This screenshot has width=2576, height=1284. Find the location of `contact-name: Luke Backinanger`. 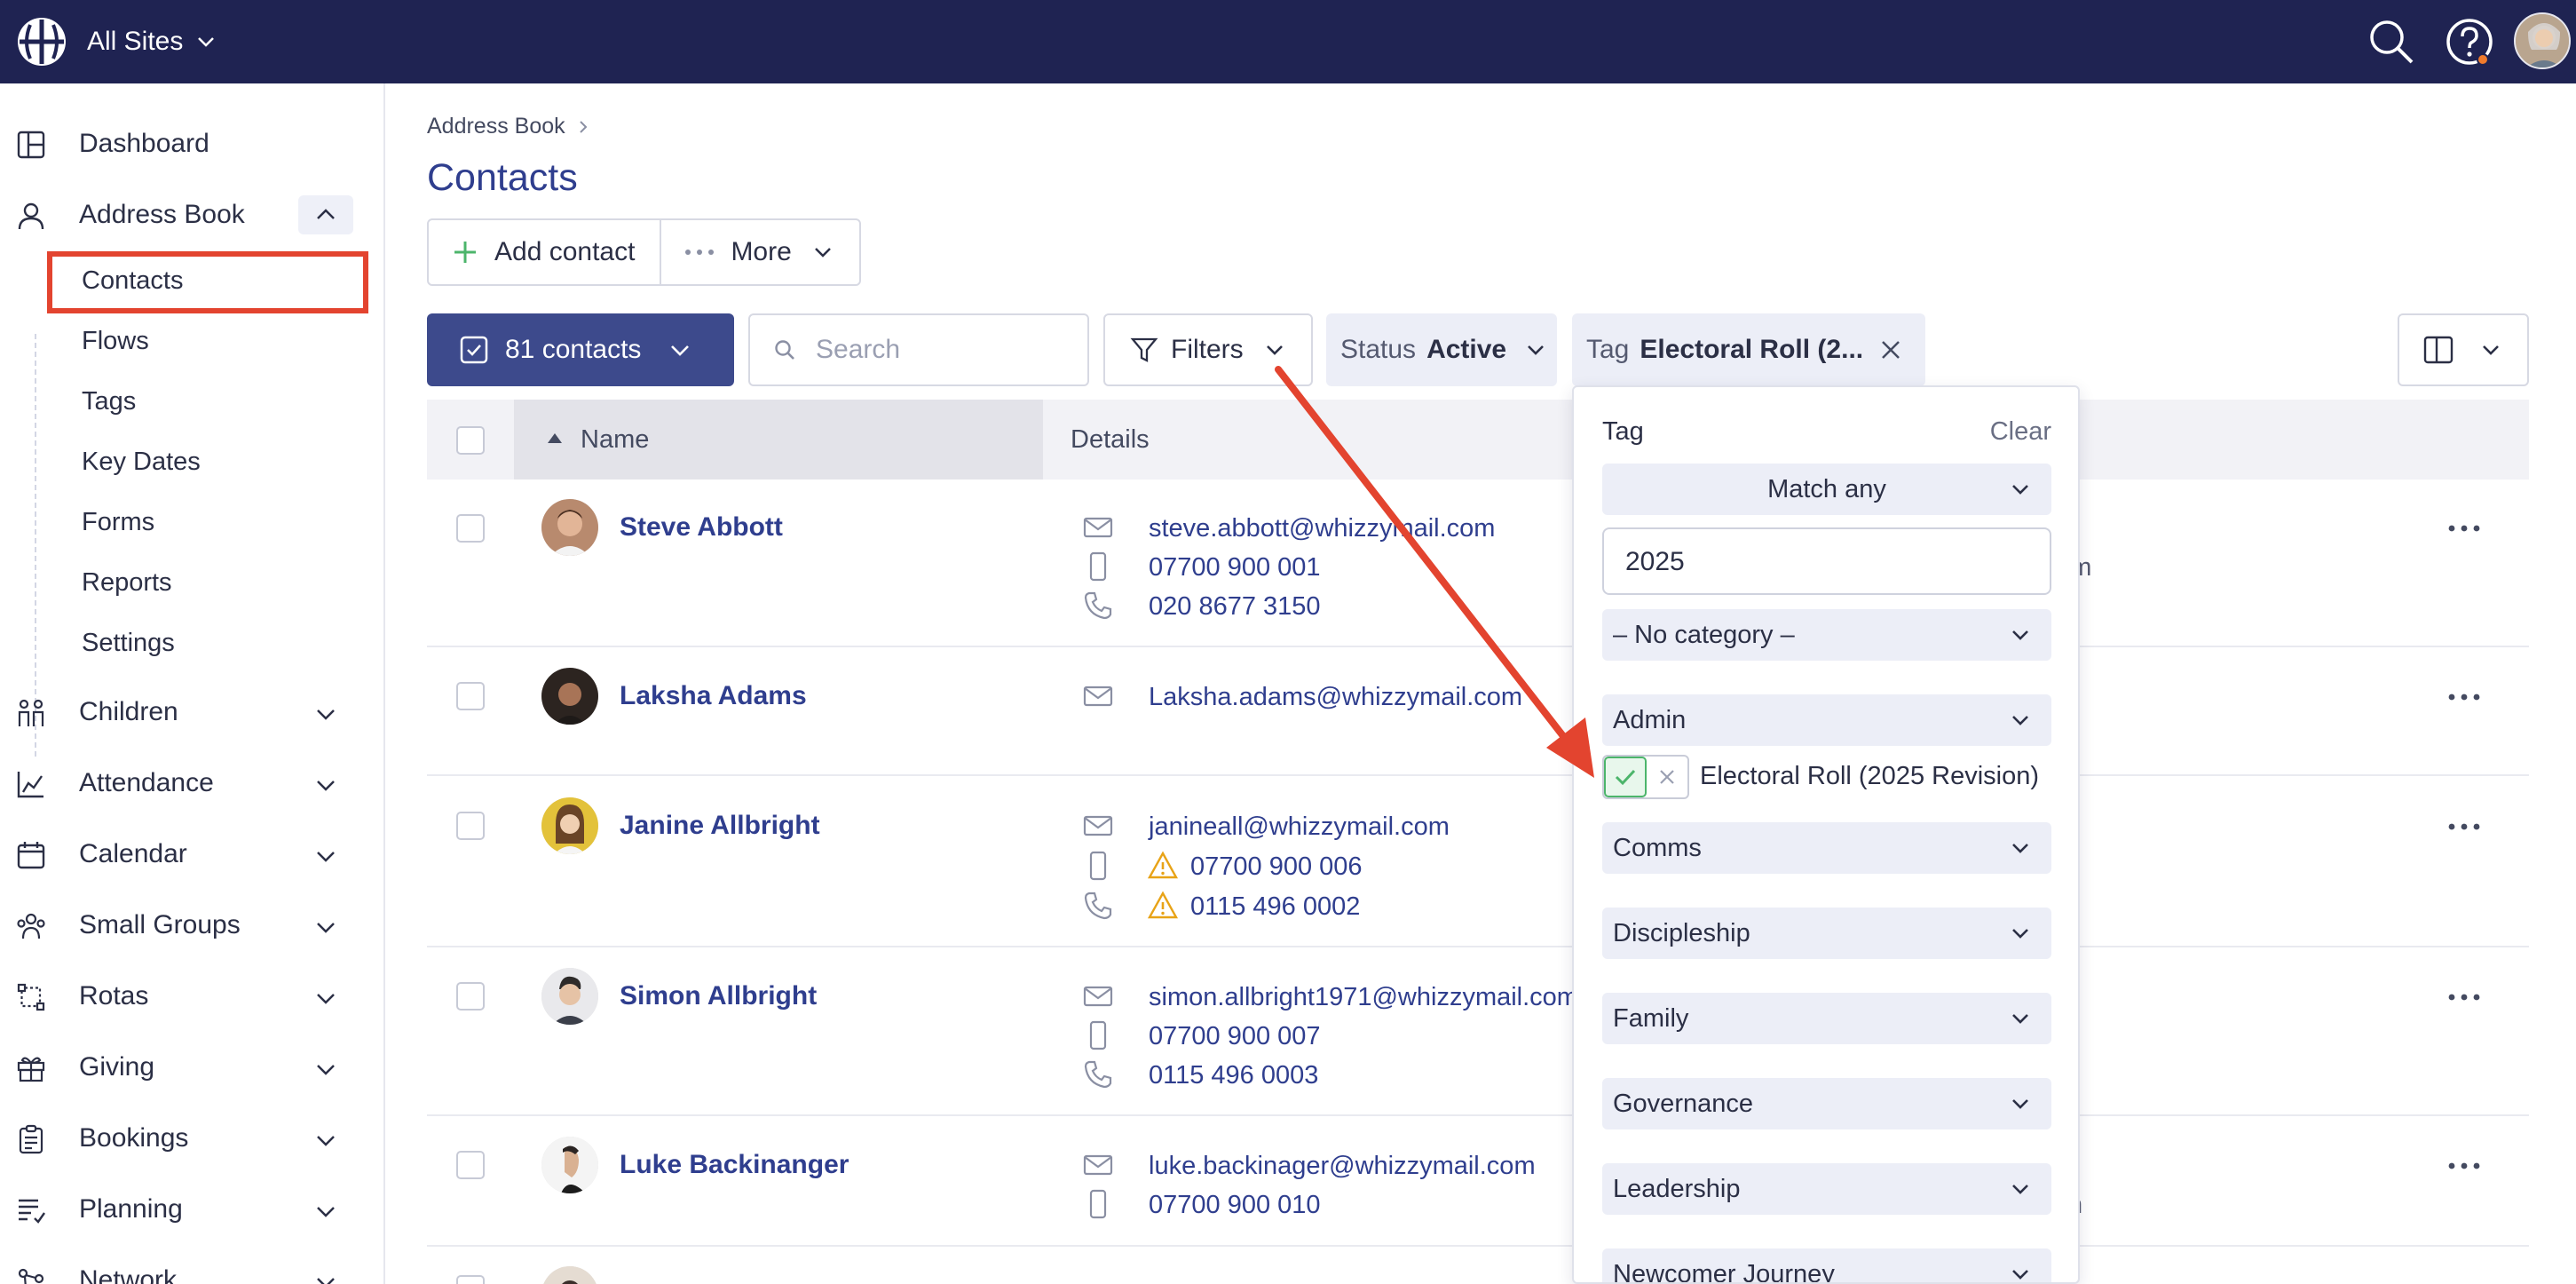

contact-name: Luke Backinanger is located at coordinates (734, 1165).